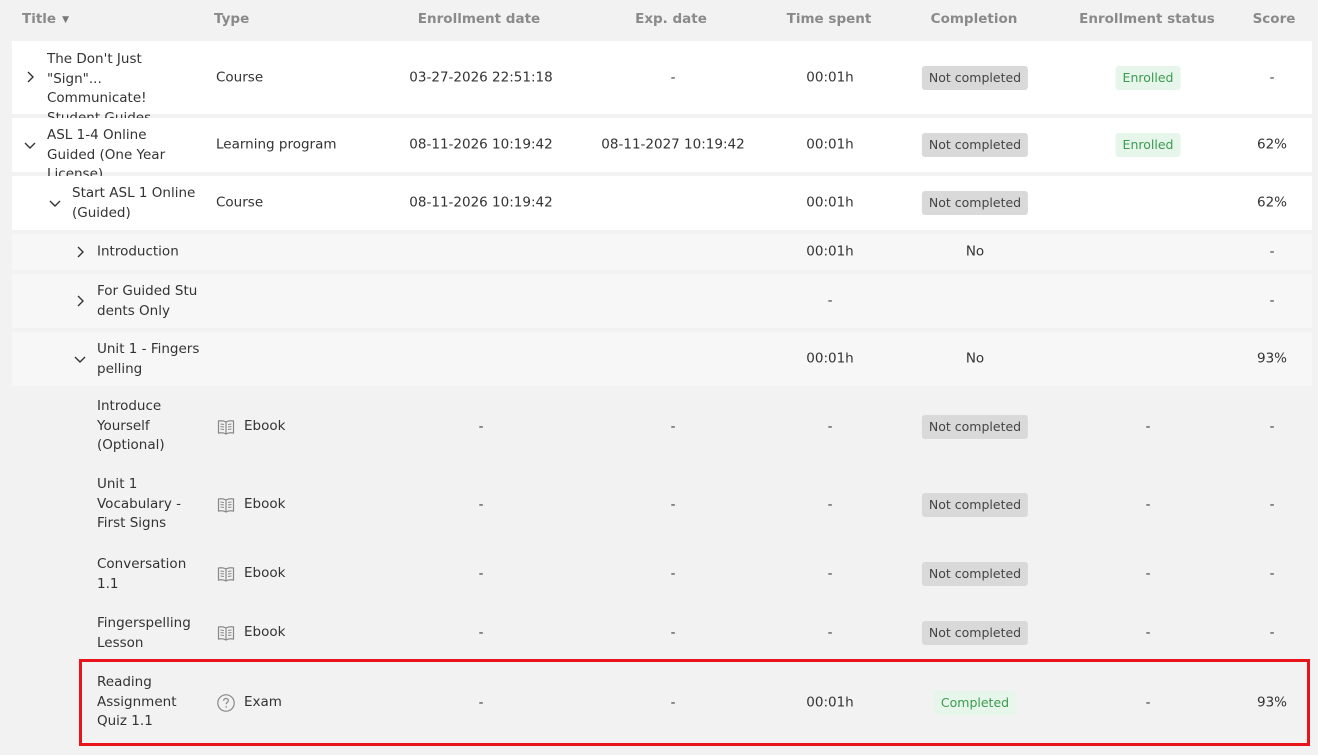 This screenshot has height=755, width=1318. I want to click on row-title: Introduction, so click(138, 252).